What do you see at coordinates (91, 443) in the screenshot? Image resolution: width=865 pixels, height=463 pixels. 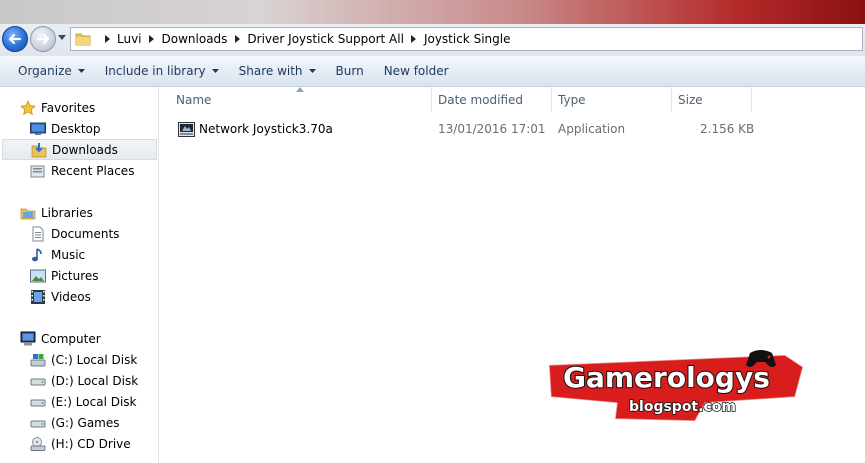 I see `sidebar-item-label: (H:) CD Drive` at bounding box center [91, 443].